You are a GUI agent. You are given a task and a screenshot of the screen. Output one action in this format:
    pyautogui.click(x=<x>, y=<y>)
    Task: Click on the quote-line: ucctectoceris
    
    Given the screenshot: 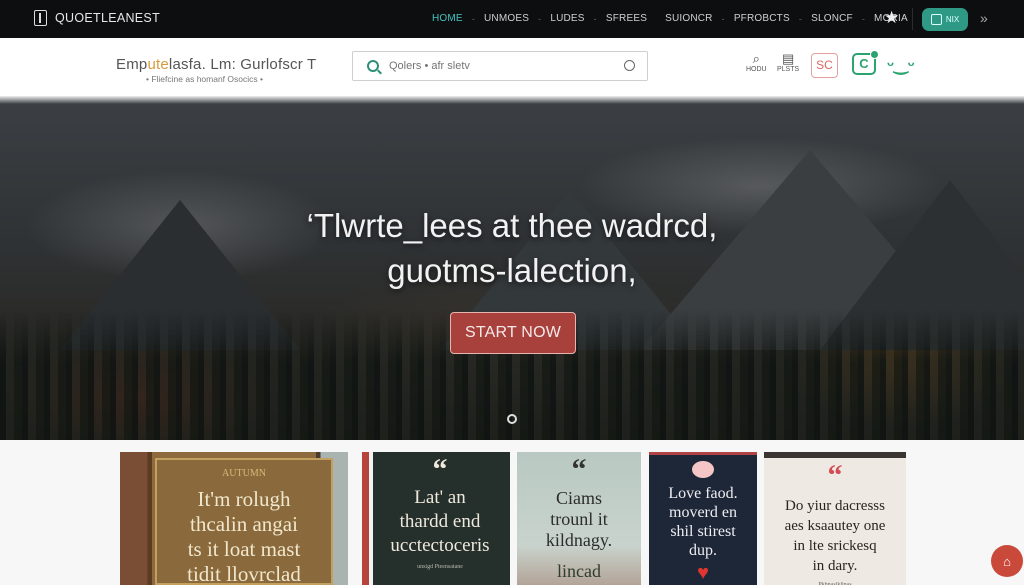 What is the action you would take?
    pyautogui.click(x=440, y=545)
    